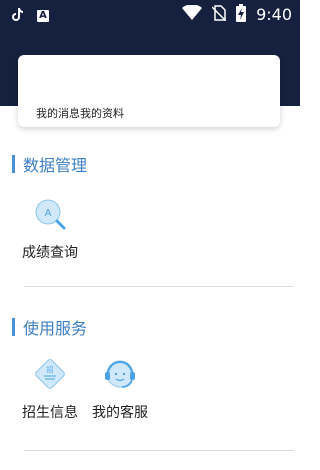  What do you see at coordinates (49, 164) in the screenshot?
I see `section-title-data-management: 数据管理` at bounding box center [49, 164].